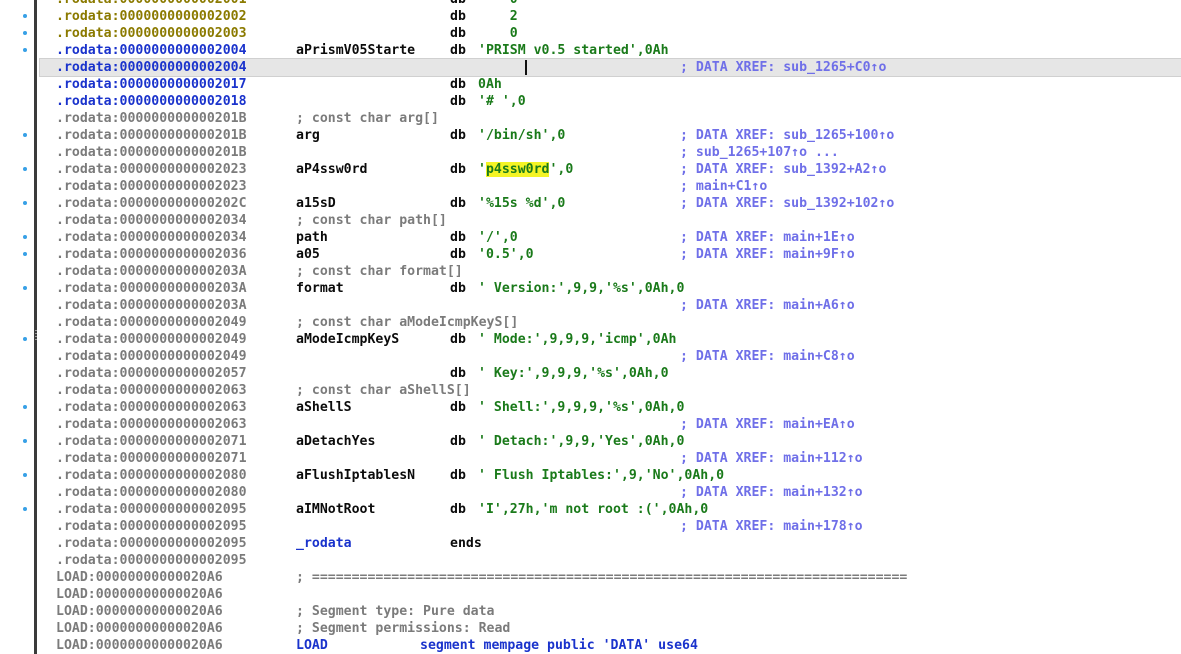 This screenshot has height=654, width=1181. Describe the element at coordinates (151, 254) in the screenshot. I see `line-address: .rodata:0000000000002036` at that location.